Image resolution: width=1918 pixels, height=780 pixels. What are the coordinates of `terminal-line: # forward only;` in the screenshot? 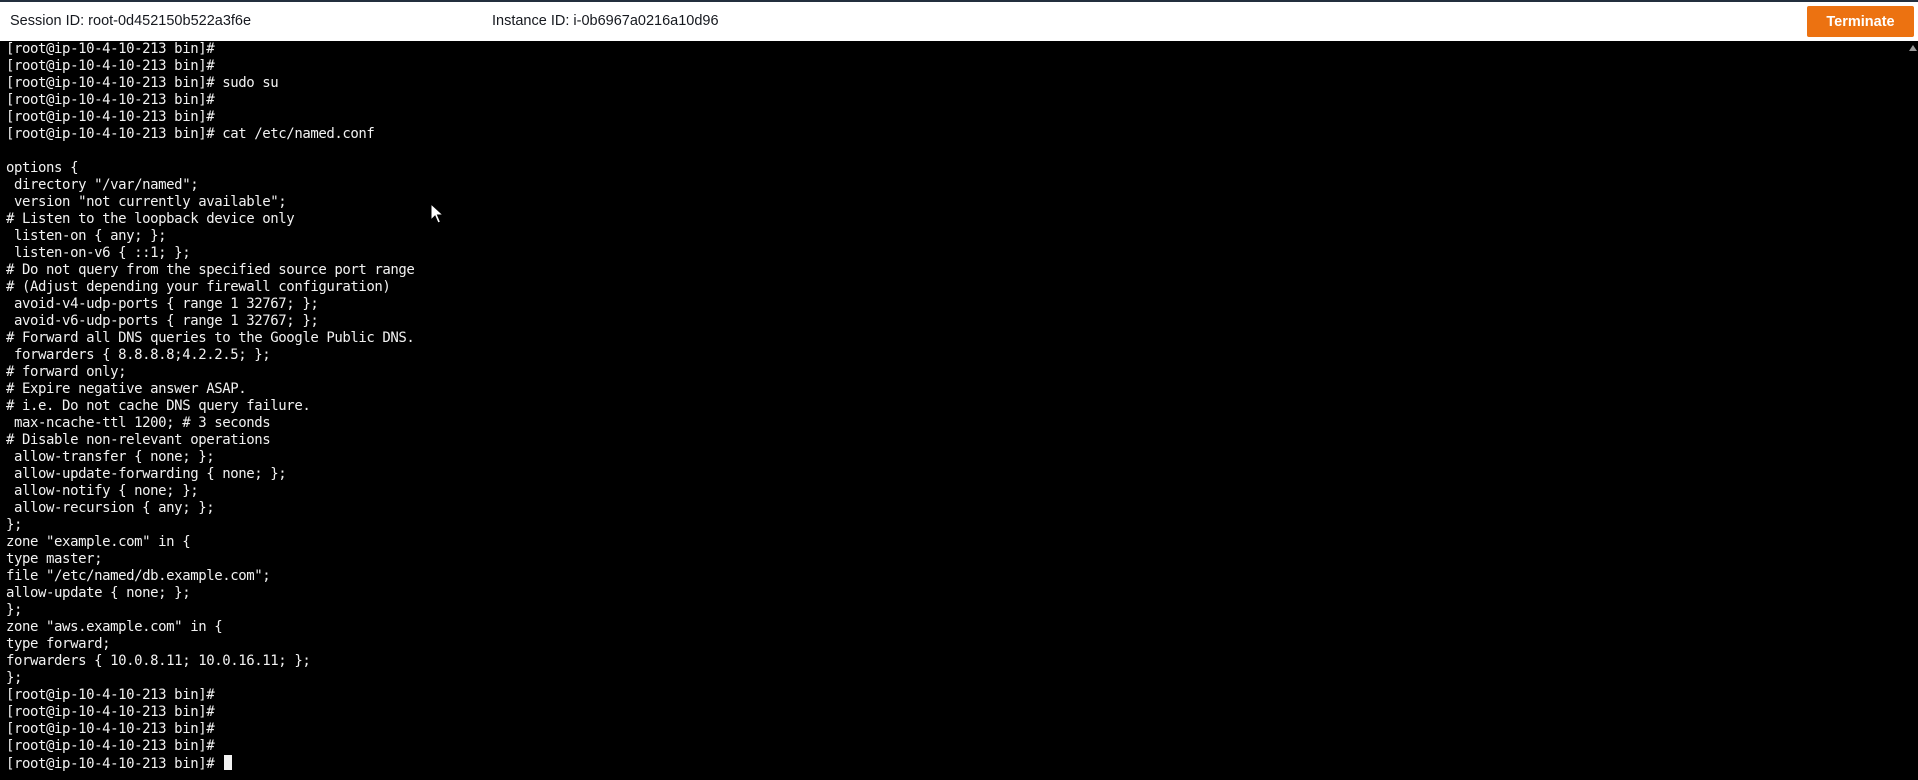 It's located at (66, 372).